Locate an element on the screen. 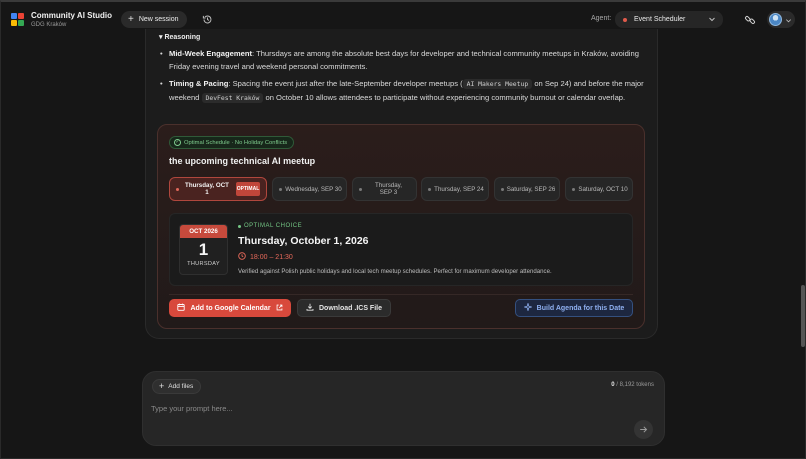 The width and height of the screenshot is (806, 459). optimal-tag: OPTIMAL is located at coordinates (248, 189).